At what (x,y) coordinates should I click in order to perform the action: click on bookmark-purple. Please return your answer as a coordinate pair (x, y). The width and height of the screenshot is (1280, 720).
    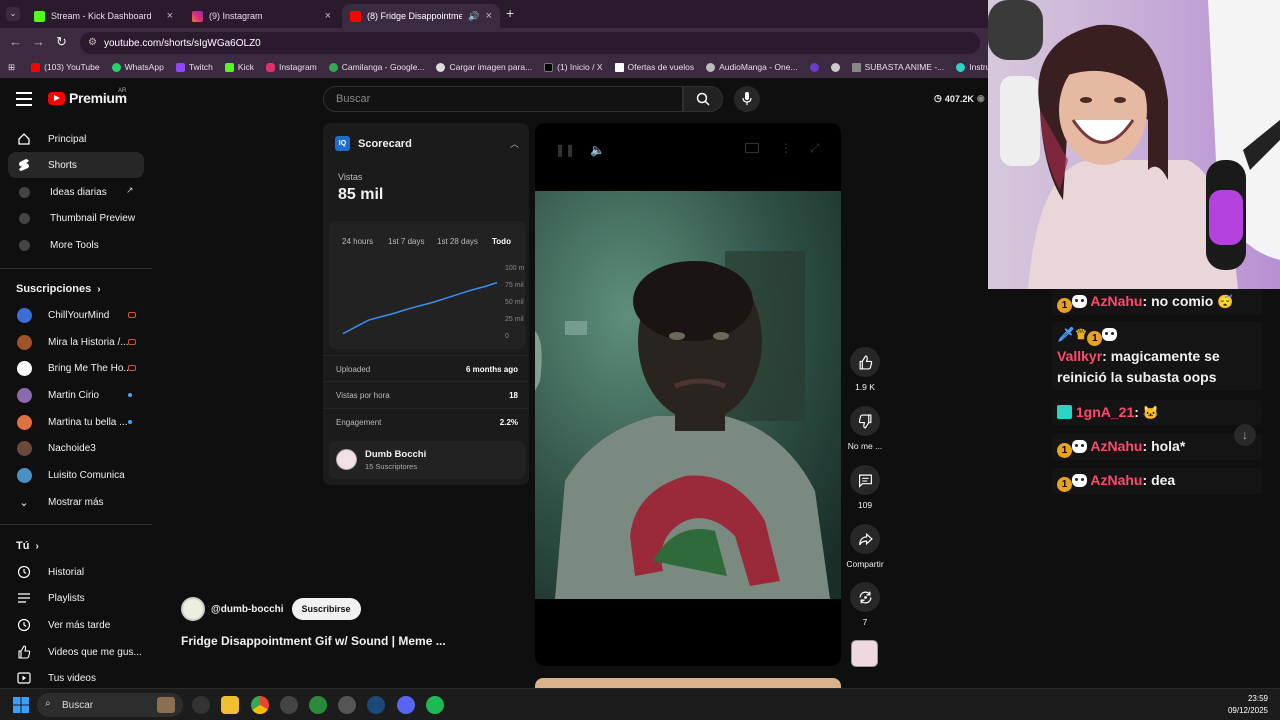
    Looking at the image, I should click on (814, 67).